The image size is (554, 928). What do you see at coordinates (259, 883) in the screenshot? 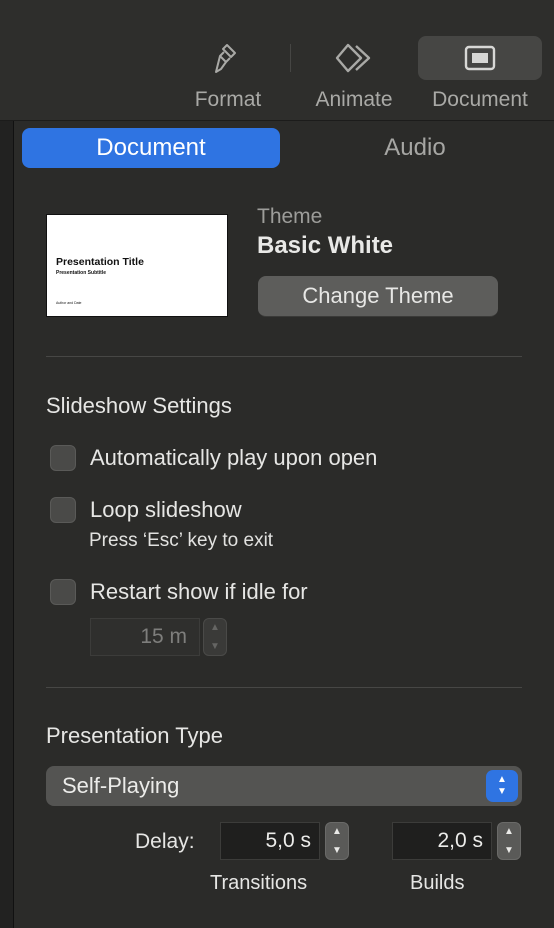
I see `transitions-label: Transitions` at bounding box center [259, 883].